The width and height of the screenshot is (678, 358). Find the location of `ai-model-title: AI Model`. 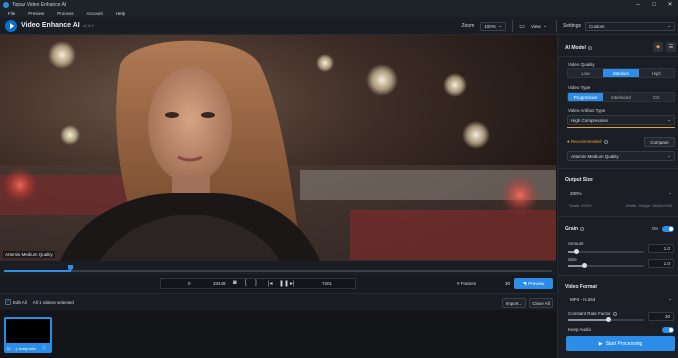

ai-model-title: AI Model is located at coordinates (578, 48).